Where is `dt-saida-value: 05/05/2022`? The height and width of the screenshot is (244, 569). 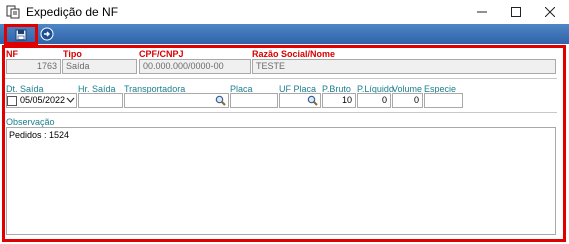 dt-saida-value: 05/05/2022 is located at coordinates (43, 100).